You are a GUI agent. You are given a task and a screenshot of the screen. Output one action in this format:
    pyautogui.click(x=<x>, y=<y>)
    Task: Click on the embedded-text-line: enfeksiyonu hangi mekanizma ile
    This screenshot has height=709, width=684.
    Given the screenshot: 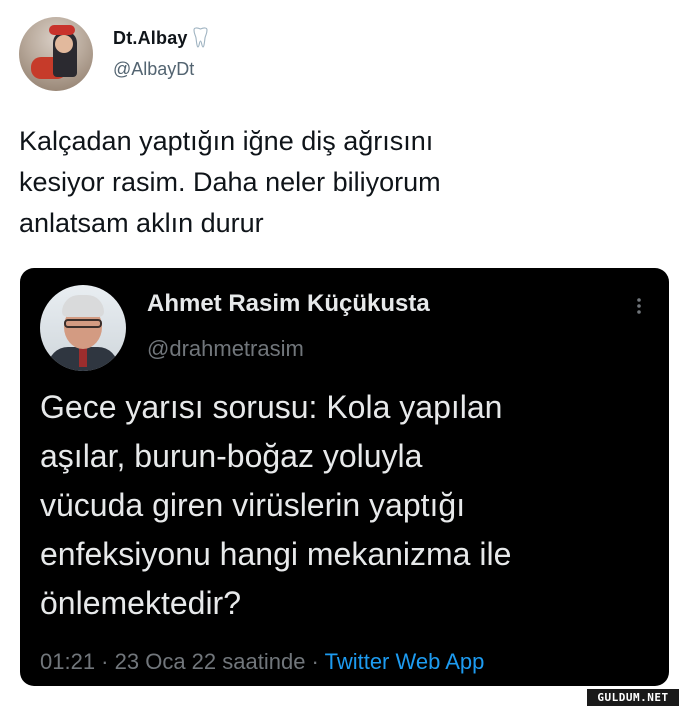 What is the action you would take?
    pyautogui.click(x=276, y=554)
    